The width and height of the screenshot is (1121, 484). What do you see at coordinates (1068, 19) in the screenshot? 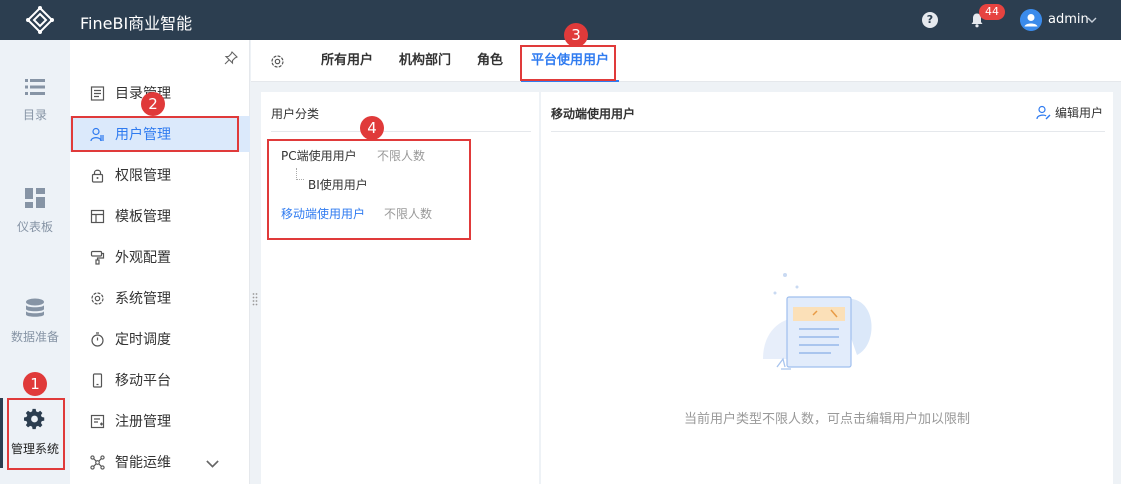
I see `user-name: admin` at bounding box center [1068, 19].